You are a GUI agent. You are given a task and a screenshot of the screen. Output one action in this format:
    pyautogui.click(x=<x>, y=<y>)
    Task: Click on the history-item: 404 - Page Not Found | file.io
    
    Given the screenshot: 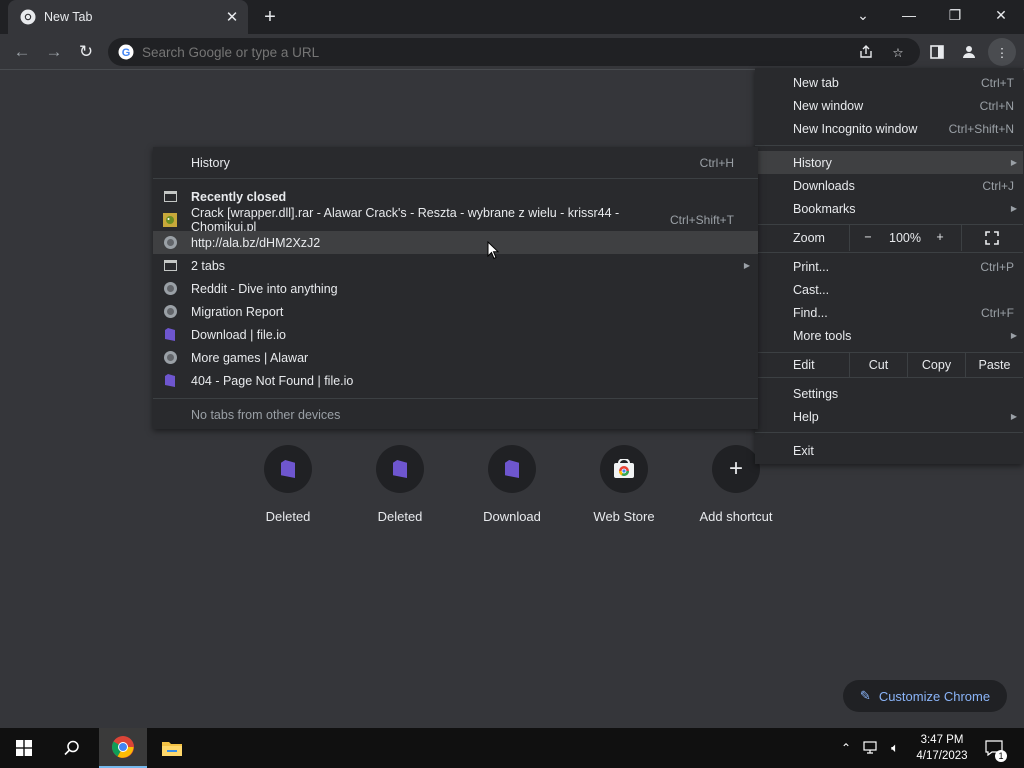 What is the action you would take?
    pyautogui.click(x=455, y=380)
    